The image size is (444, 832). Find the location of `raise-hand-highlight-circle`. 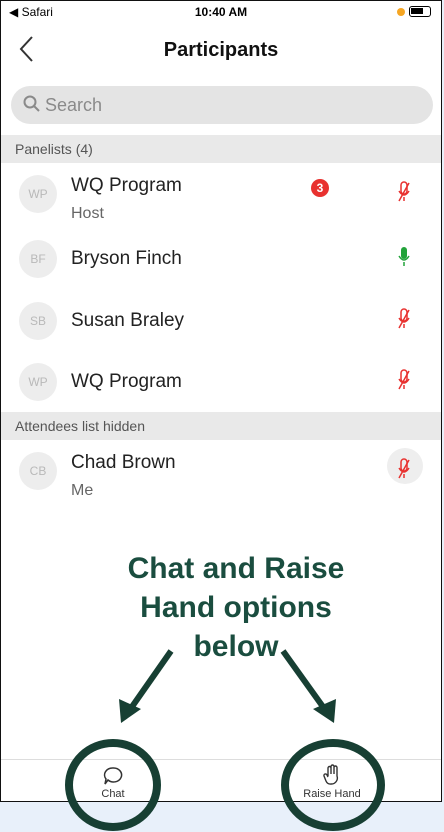

raise-hand-highlight-circle is located at coordinates (333, 785).